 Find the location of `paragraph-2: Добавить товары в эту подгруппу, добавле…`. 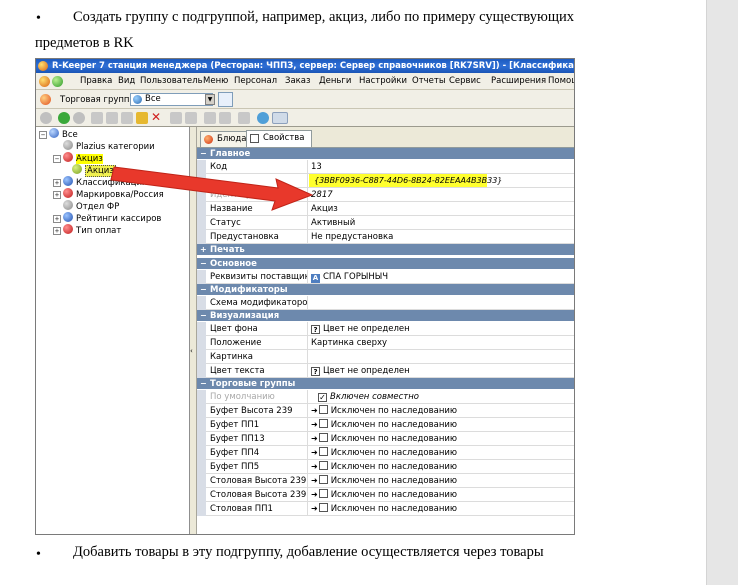

paragraph-2: Добавить товары в эту подгруппу, добавле… is located at coordinates (308, 552).